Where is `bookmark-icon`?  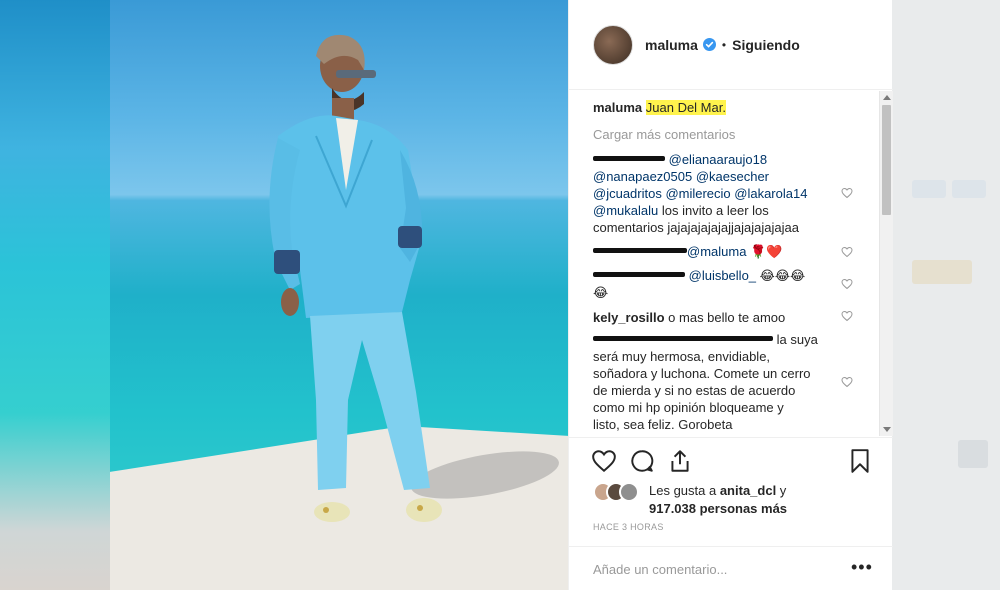 bookmark-icon is located at coordinates (860, 461).